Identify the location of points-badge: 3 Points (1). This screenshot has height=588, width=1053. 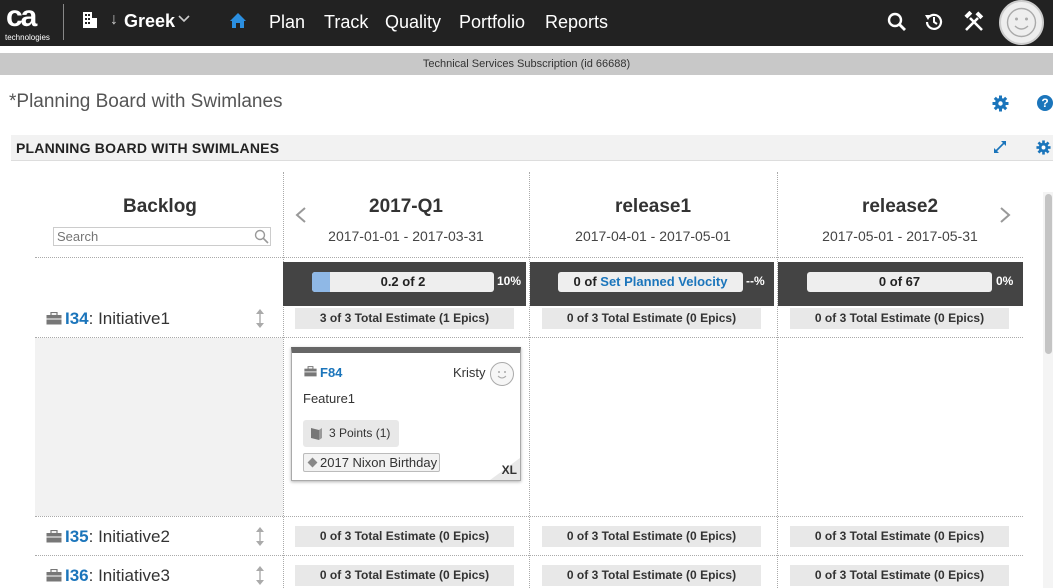
(351, 433).